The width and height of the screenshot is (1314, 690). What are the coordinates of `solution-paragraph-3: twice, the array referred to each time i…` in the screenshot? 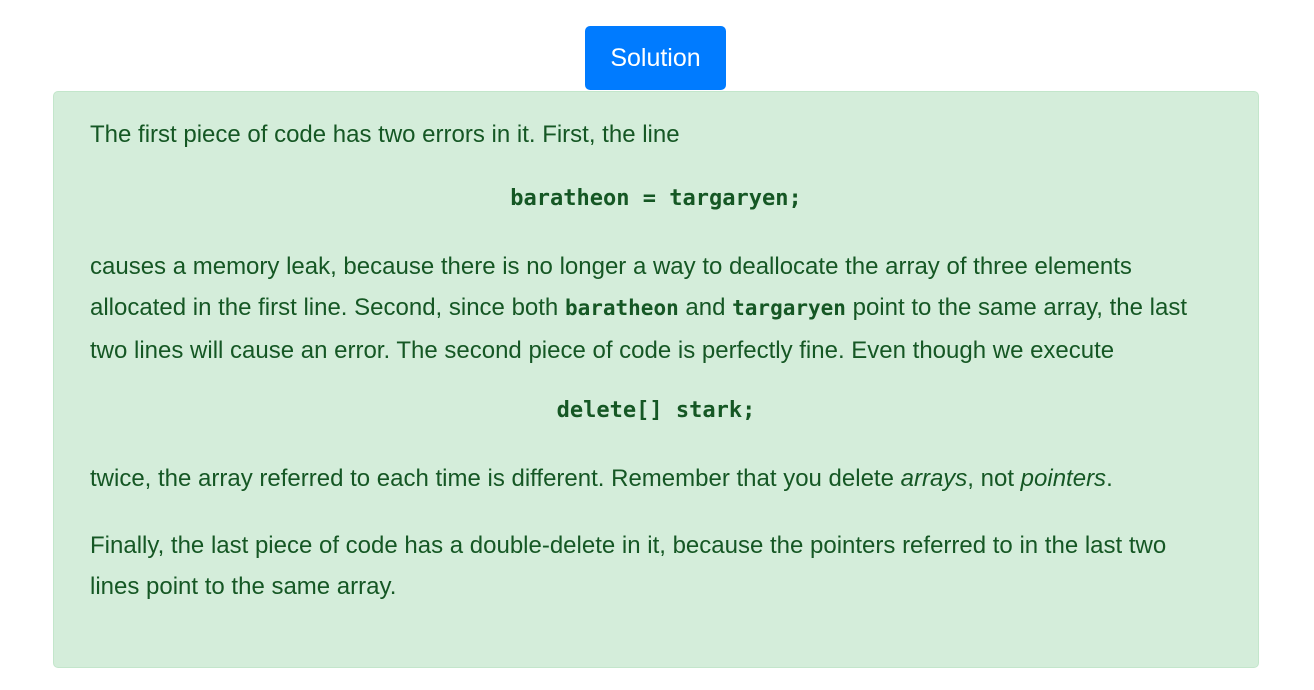 It's located at (656, 479).